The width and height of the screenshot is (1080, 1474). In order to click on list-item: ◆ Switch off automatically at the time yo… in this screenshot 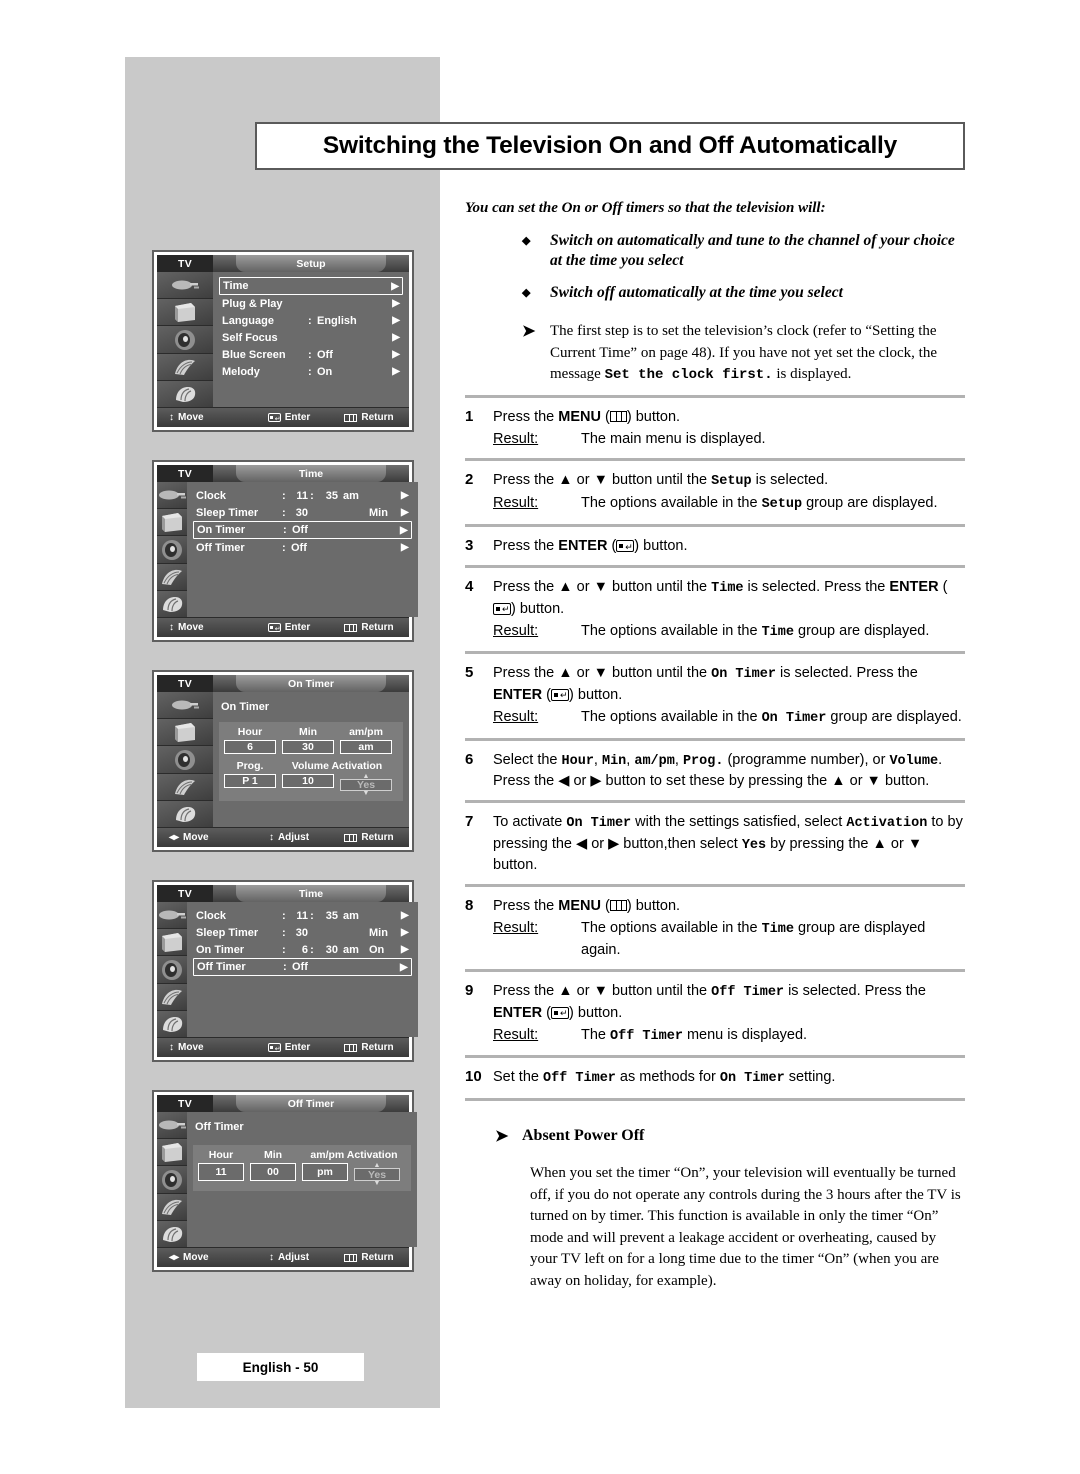, I will do `click(715, 293)`.